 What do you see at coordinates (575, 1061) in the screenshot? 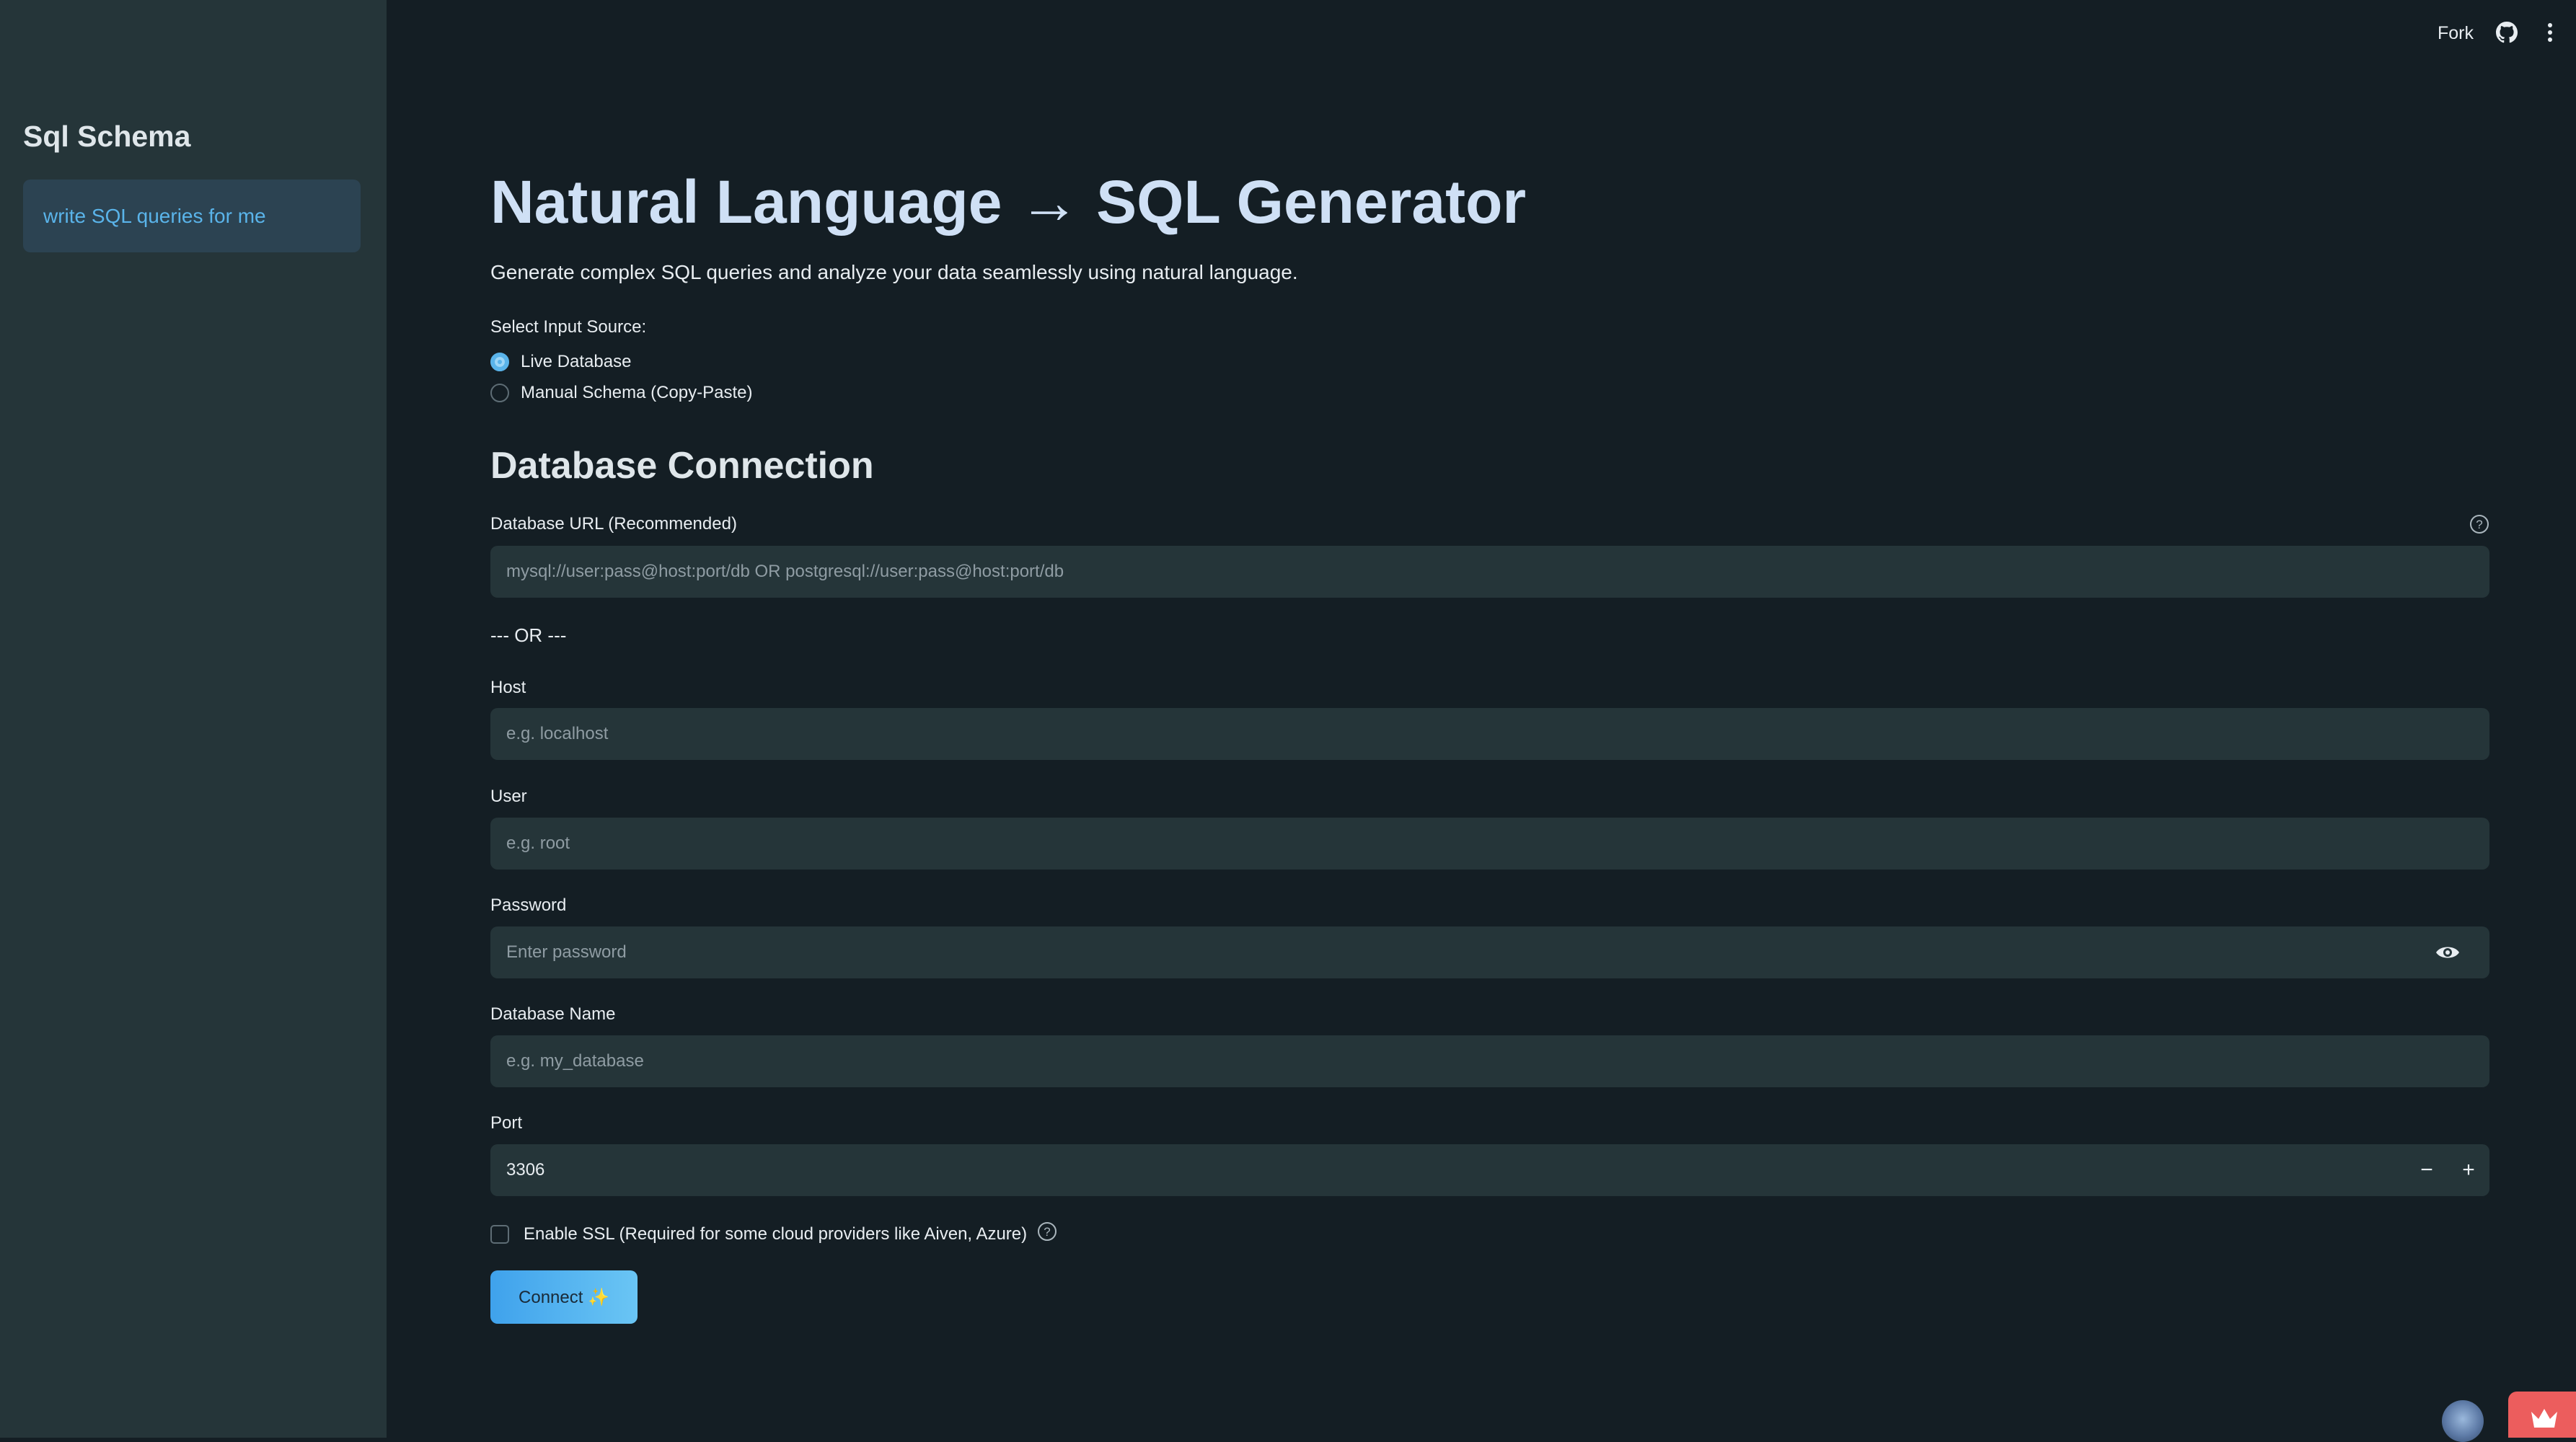
I see `db-name-placeholder: e.g. my_database` at bounding box center [575, 1061].